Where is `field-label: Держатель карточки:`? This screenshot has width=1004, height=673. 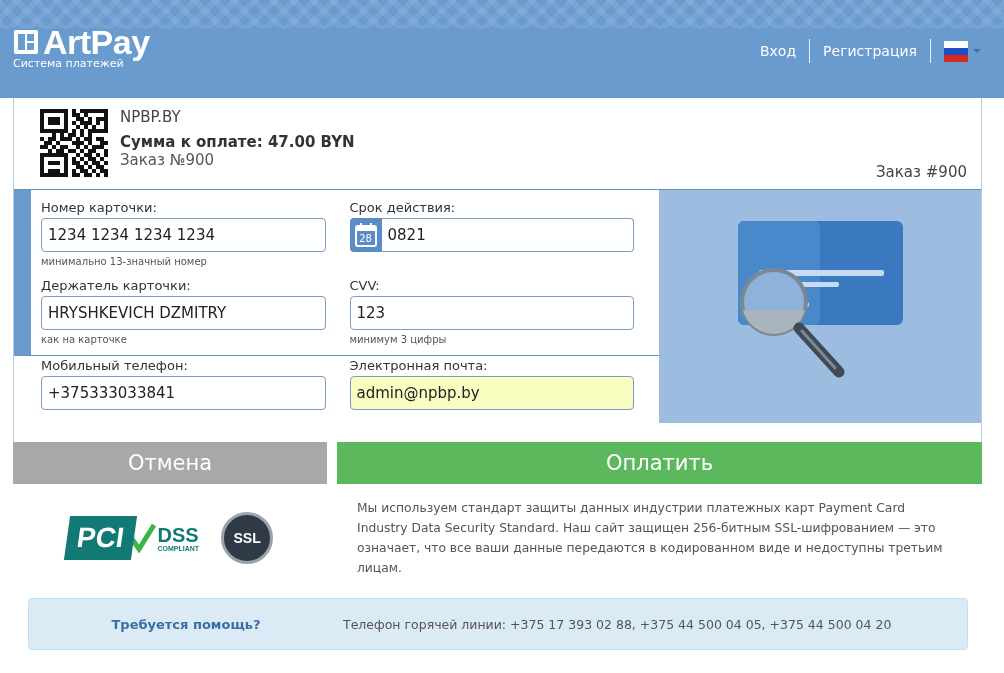
field-label: Держатель карточки: is located at coordinates (116, 285).